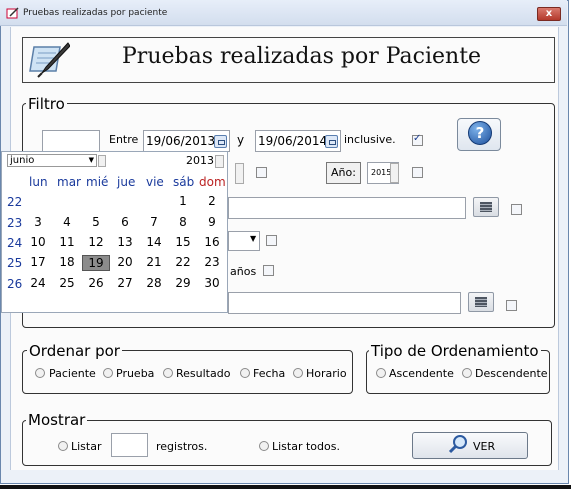  Describe the element at coordinates (455, 351) in the screenshot. I see `tipo-legend: Tipo de Ordenamiento` at that location.